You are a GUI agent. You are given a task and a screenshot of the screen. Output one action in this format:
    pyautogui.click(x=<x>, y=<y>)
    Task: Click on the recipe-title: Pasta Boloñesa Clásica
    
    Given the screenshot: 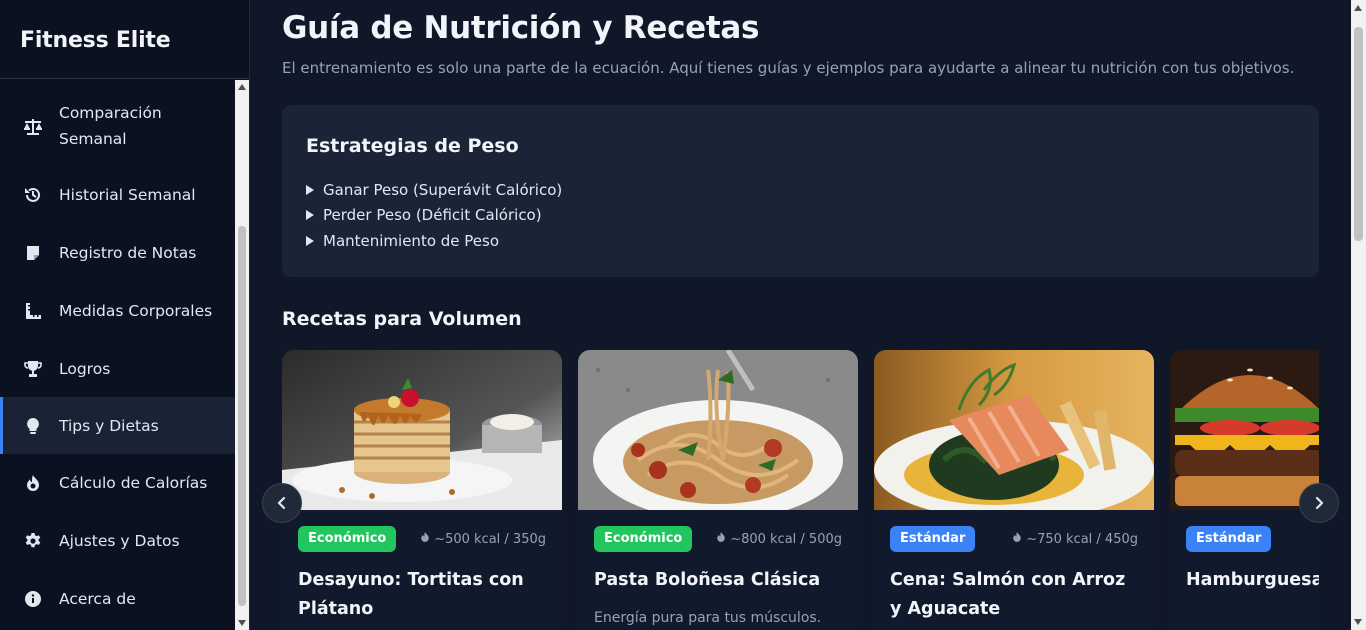 What is the action you would take?
    pyautogui.click(x=707, y=580)
    